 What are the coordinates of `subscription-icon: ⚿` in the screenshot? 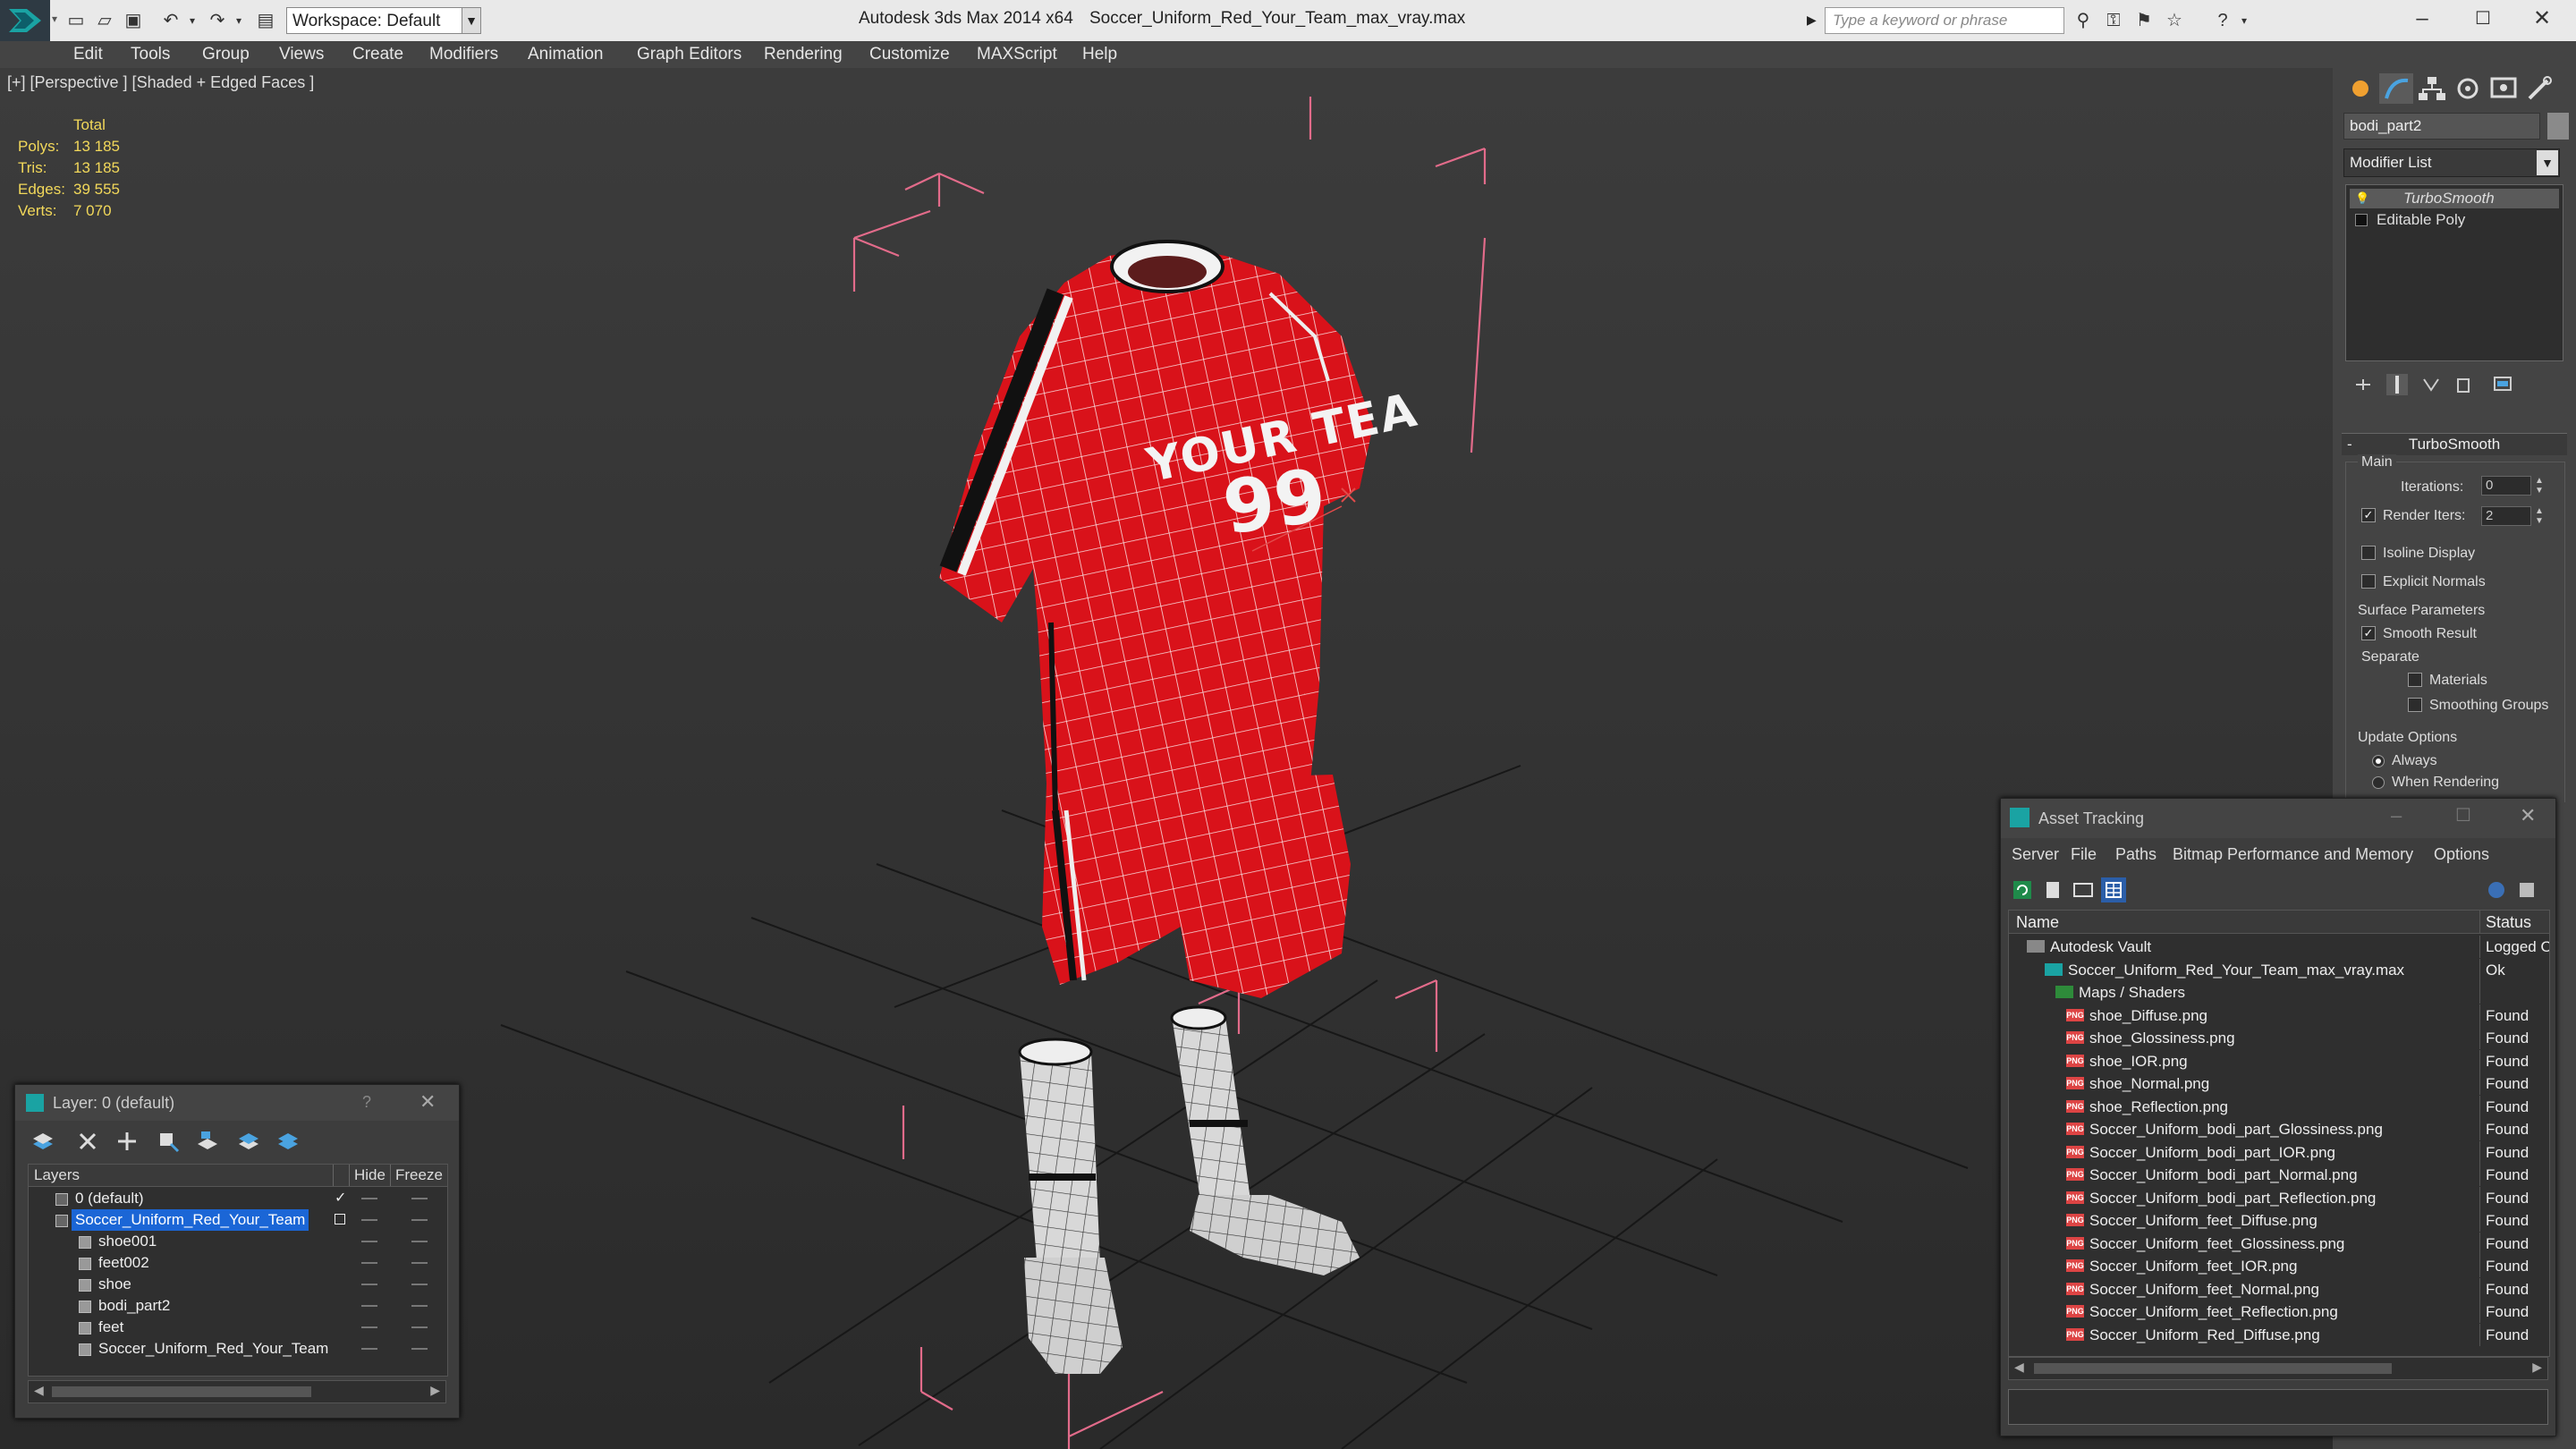 It's located at (2113, 20).